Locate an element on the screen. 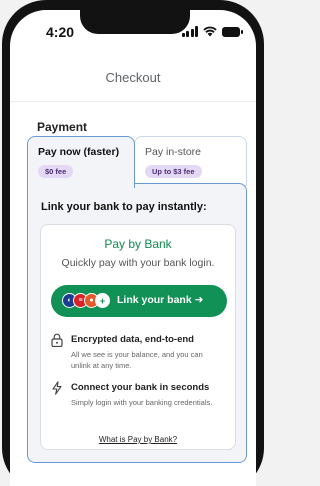 Image resolution: width=320 pixels, height=486 pixels. tab-pay-now-label: Pay now (faster) is located at coordinates (79, 152).